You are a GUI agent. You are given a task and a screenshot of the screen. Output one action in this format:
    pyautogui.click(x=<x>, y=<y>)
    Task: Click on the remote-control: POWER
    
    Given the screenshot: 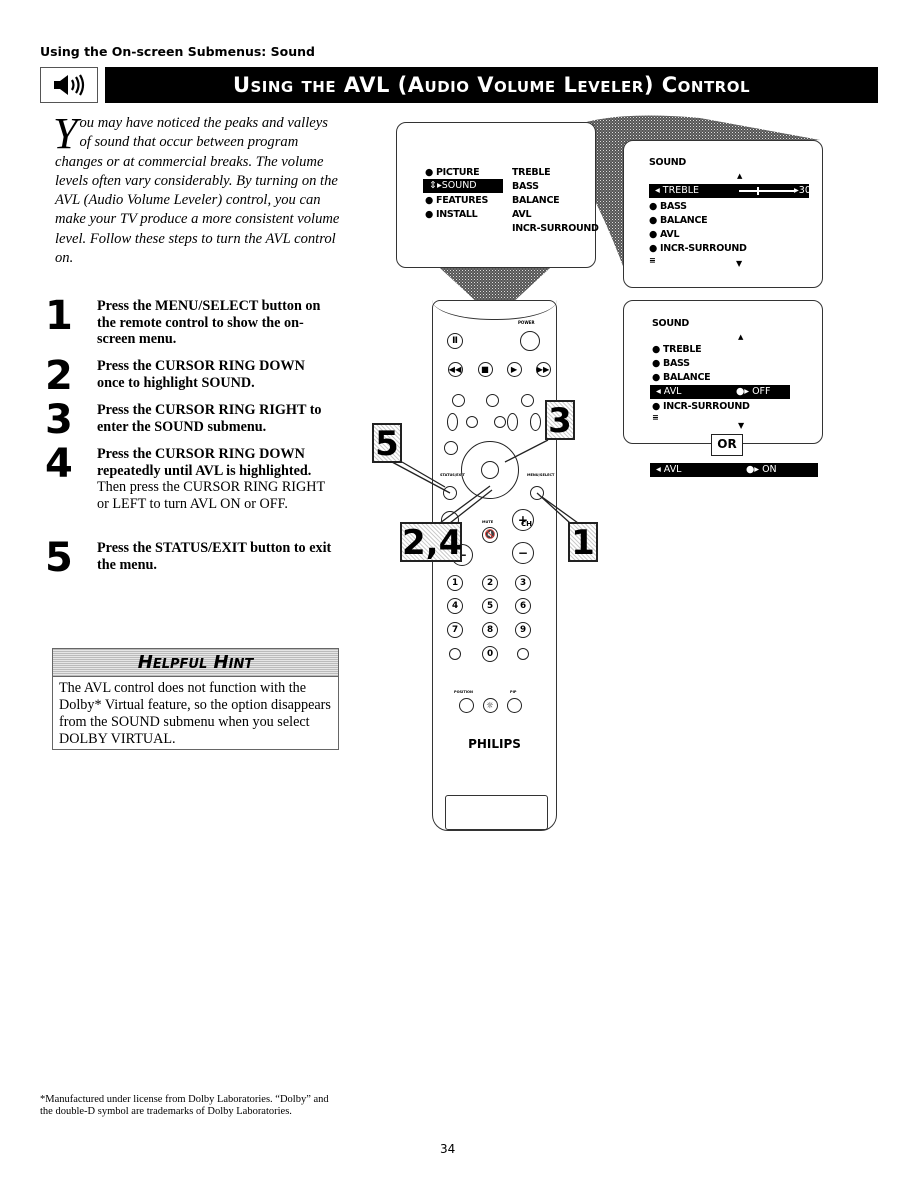 What is the action you would take?
    pyautogui.click(x=494, y=565)
    